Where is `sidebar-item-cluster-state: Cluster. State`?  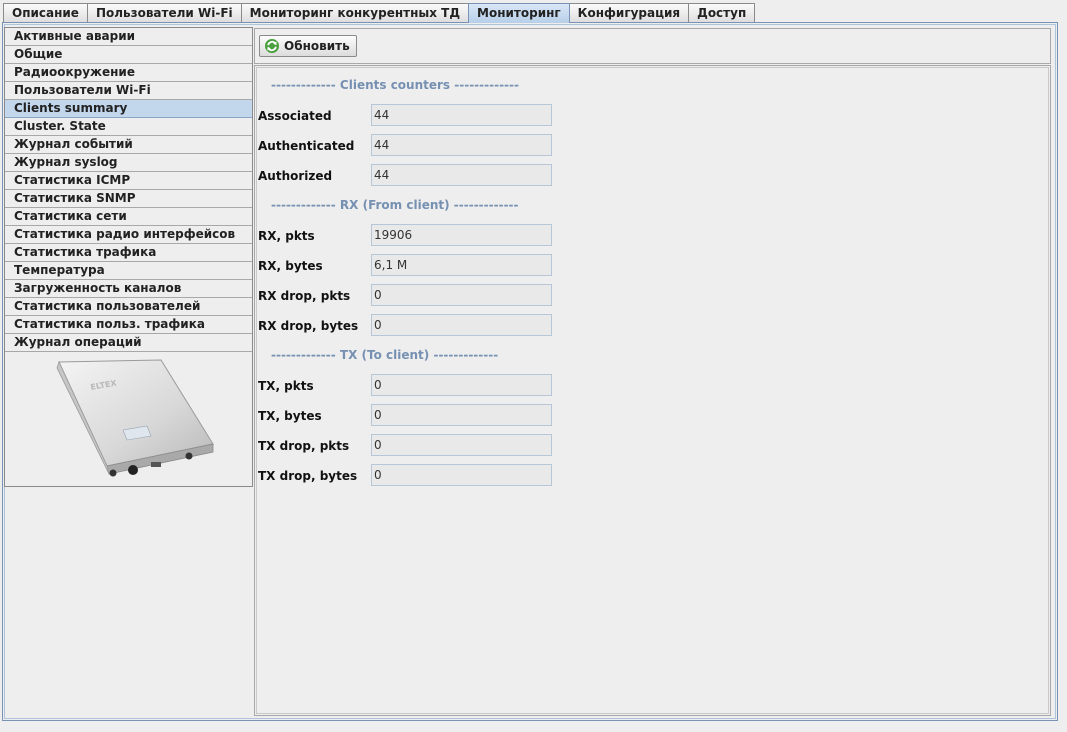
sidebar-item-cluster-state: Cluster. State is located at coordinates (128, 127).